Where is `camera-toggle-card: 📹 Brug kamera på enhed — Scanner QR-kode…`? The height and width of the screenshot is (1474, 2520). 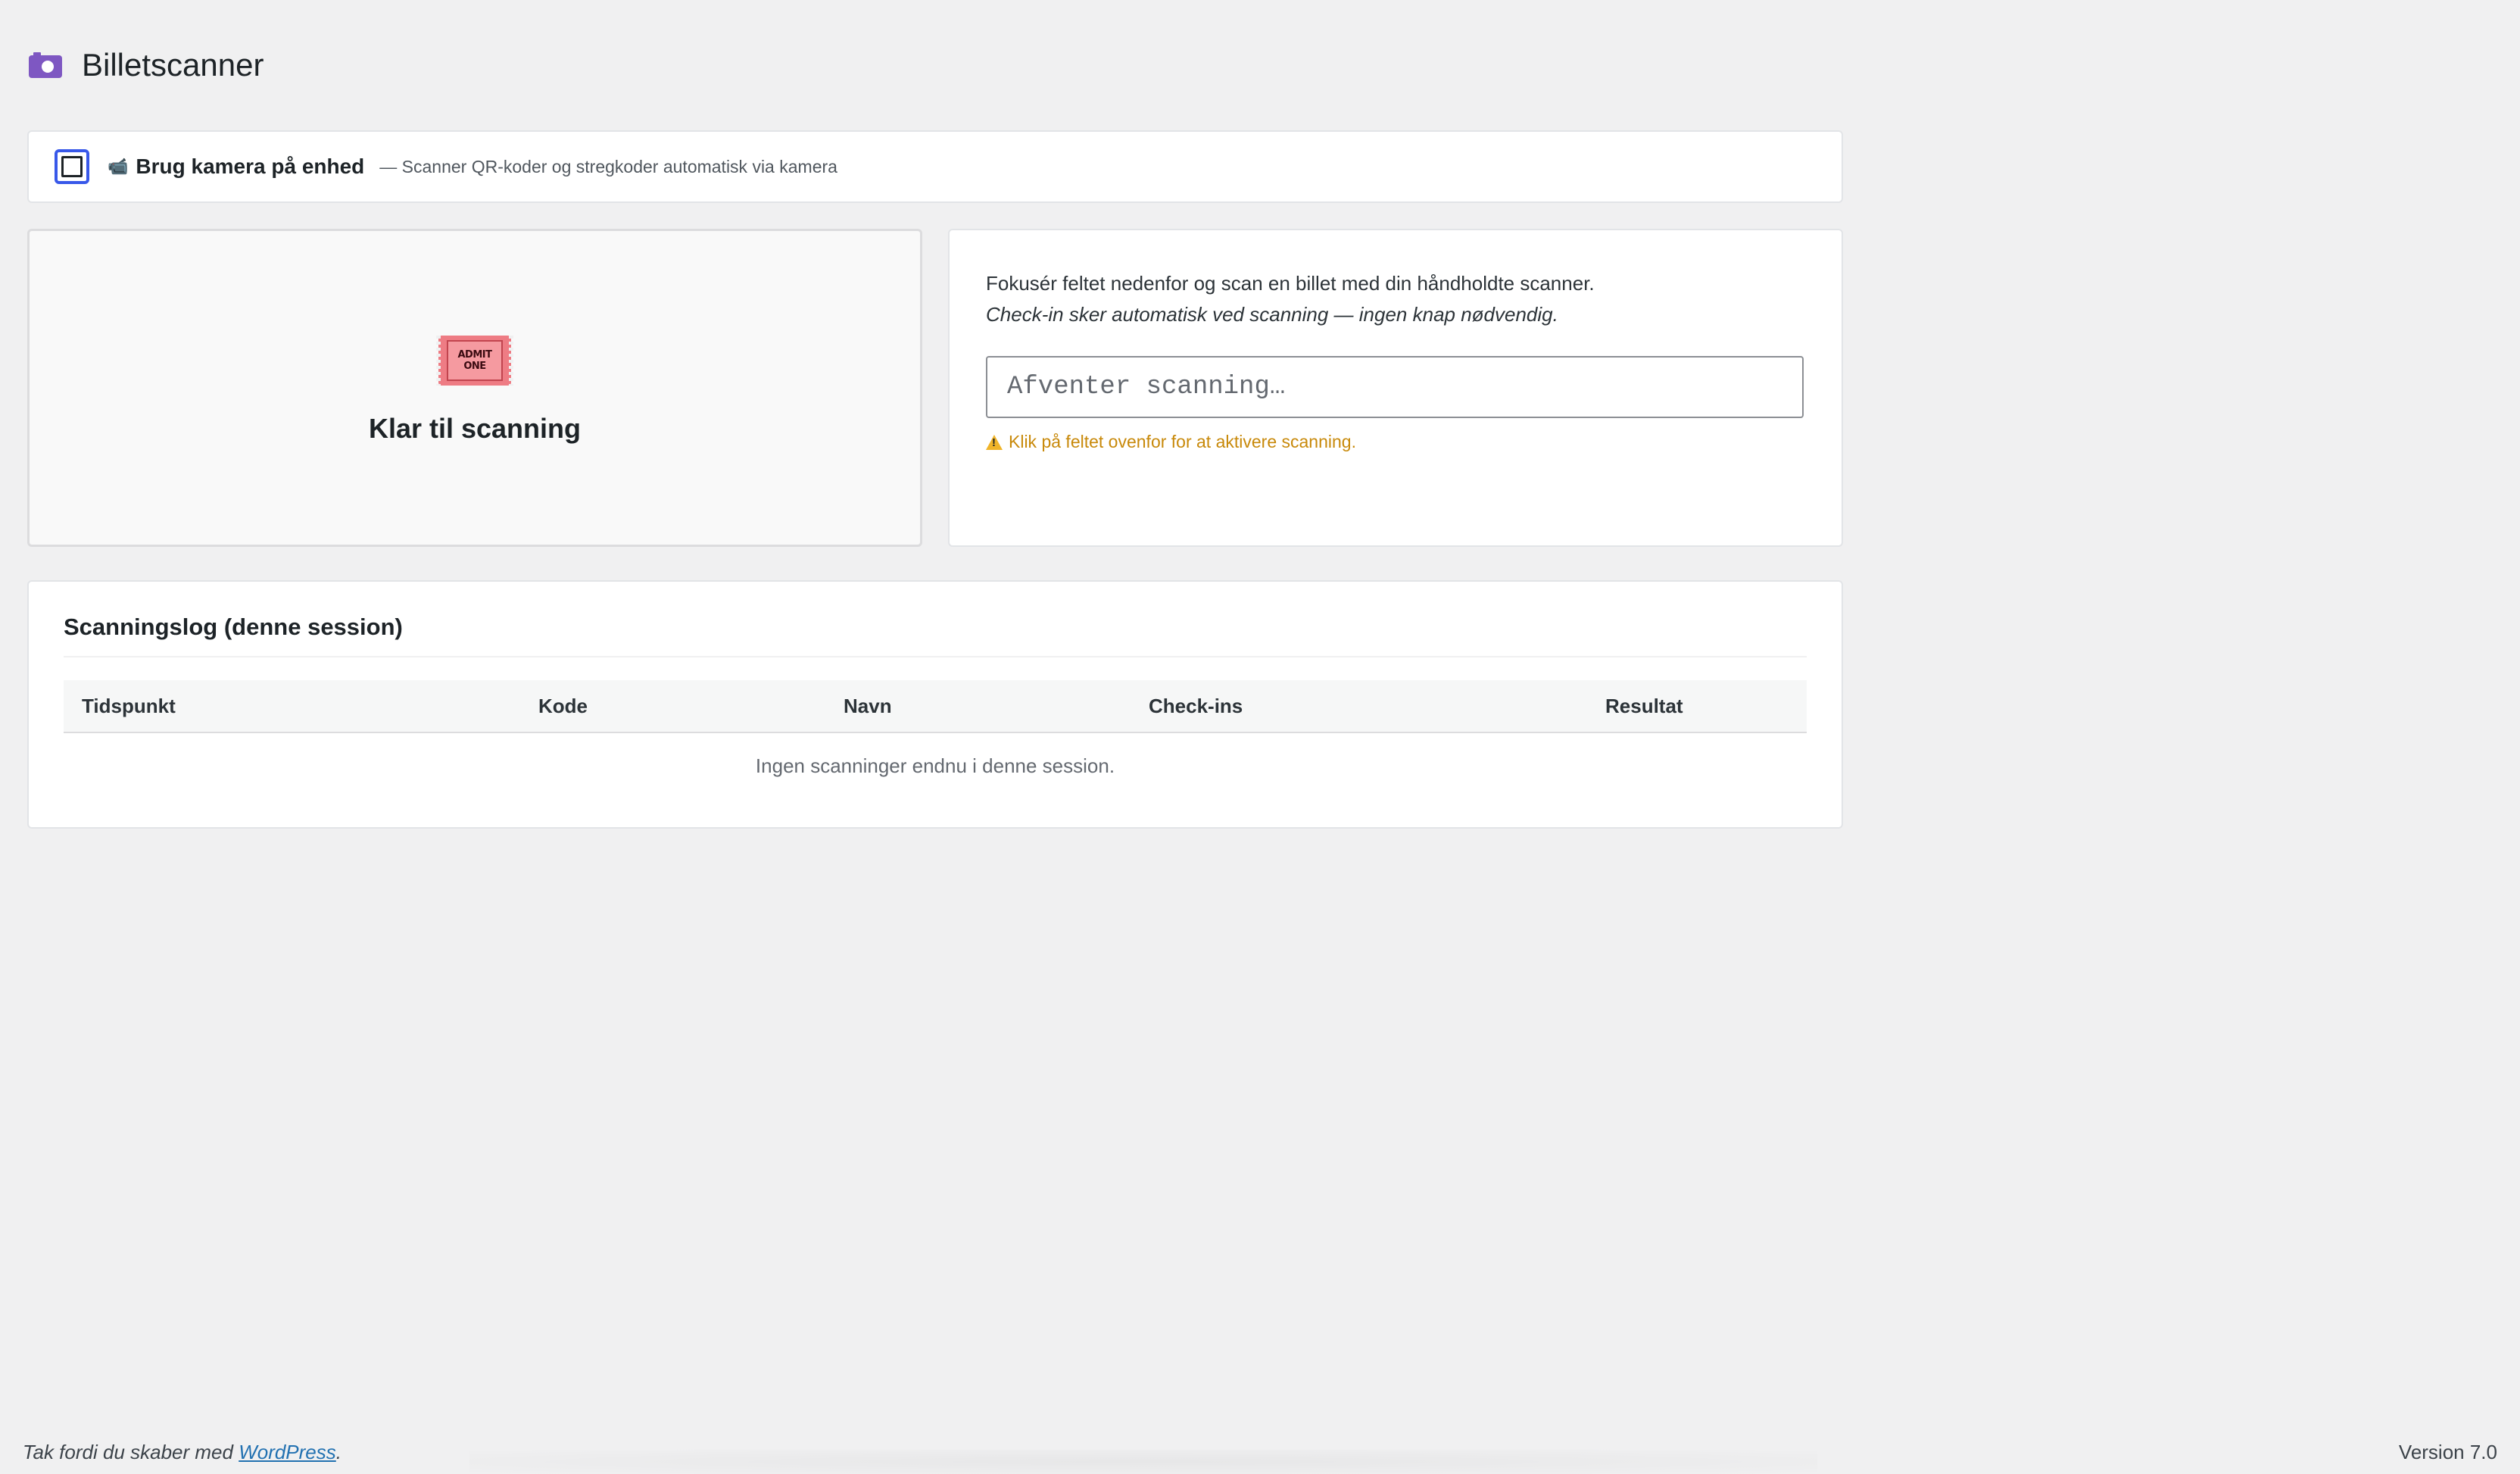 camera-toggle-card: 📹 Brug kamera på enhed — Scanner QR-kode… is located at coordinates (935, 166).